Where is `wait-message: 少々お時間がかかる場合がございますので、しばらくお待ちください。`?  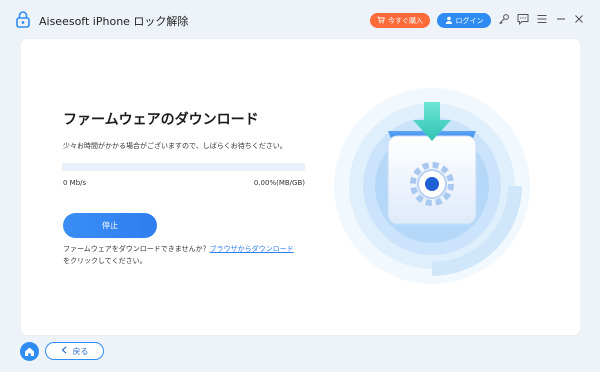 wait-message: 少々お時間がかかる場合がございますので、しばらくお待ちください。 is located at coordinates (175, 146).